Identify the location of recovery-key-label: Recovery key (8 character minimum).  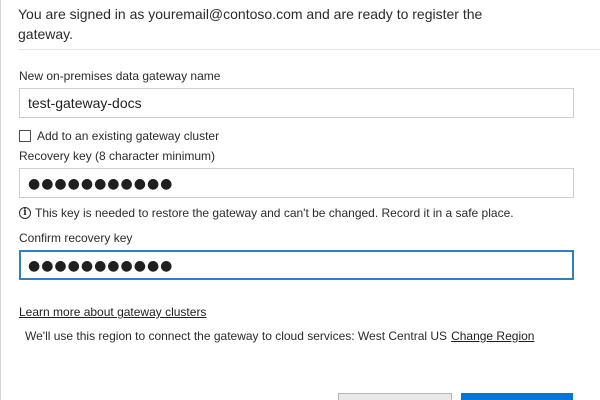
(117, 156).